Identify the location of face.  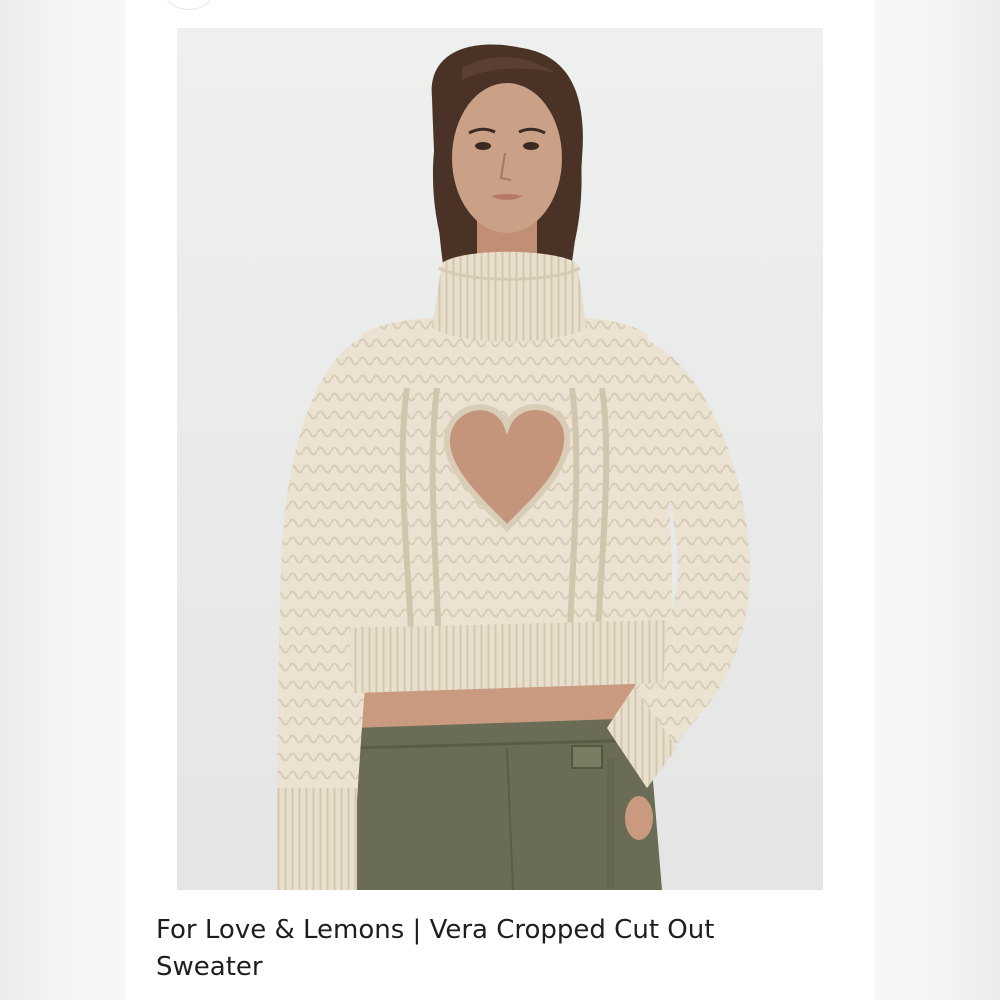
(507, 158).